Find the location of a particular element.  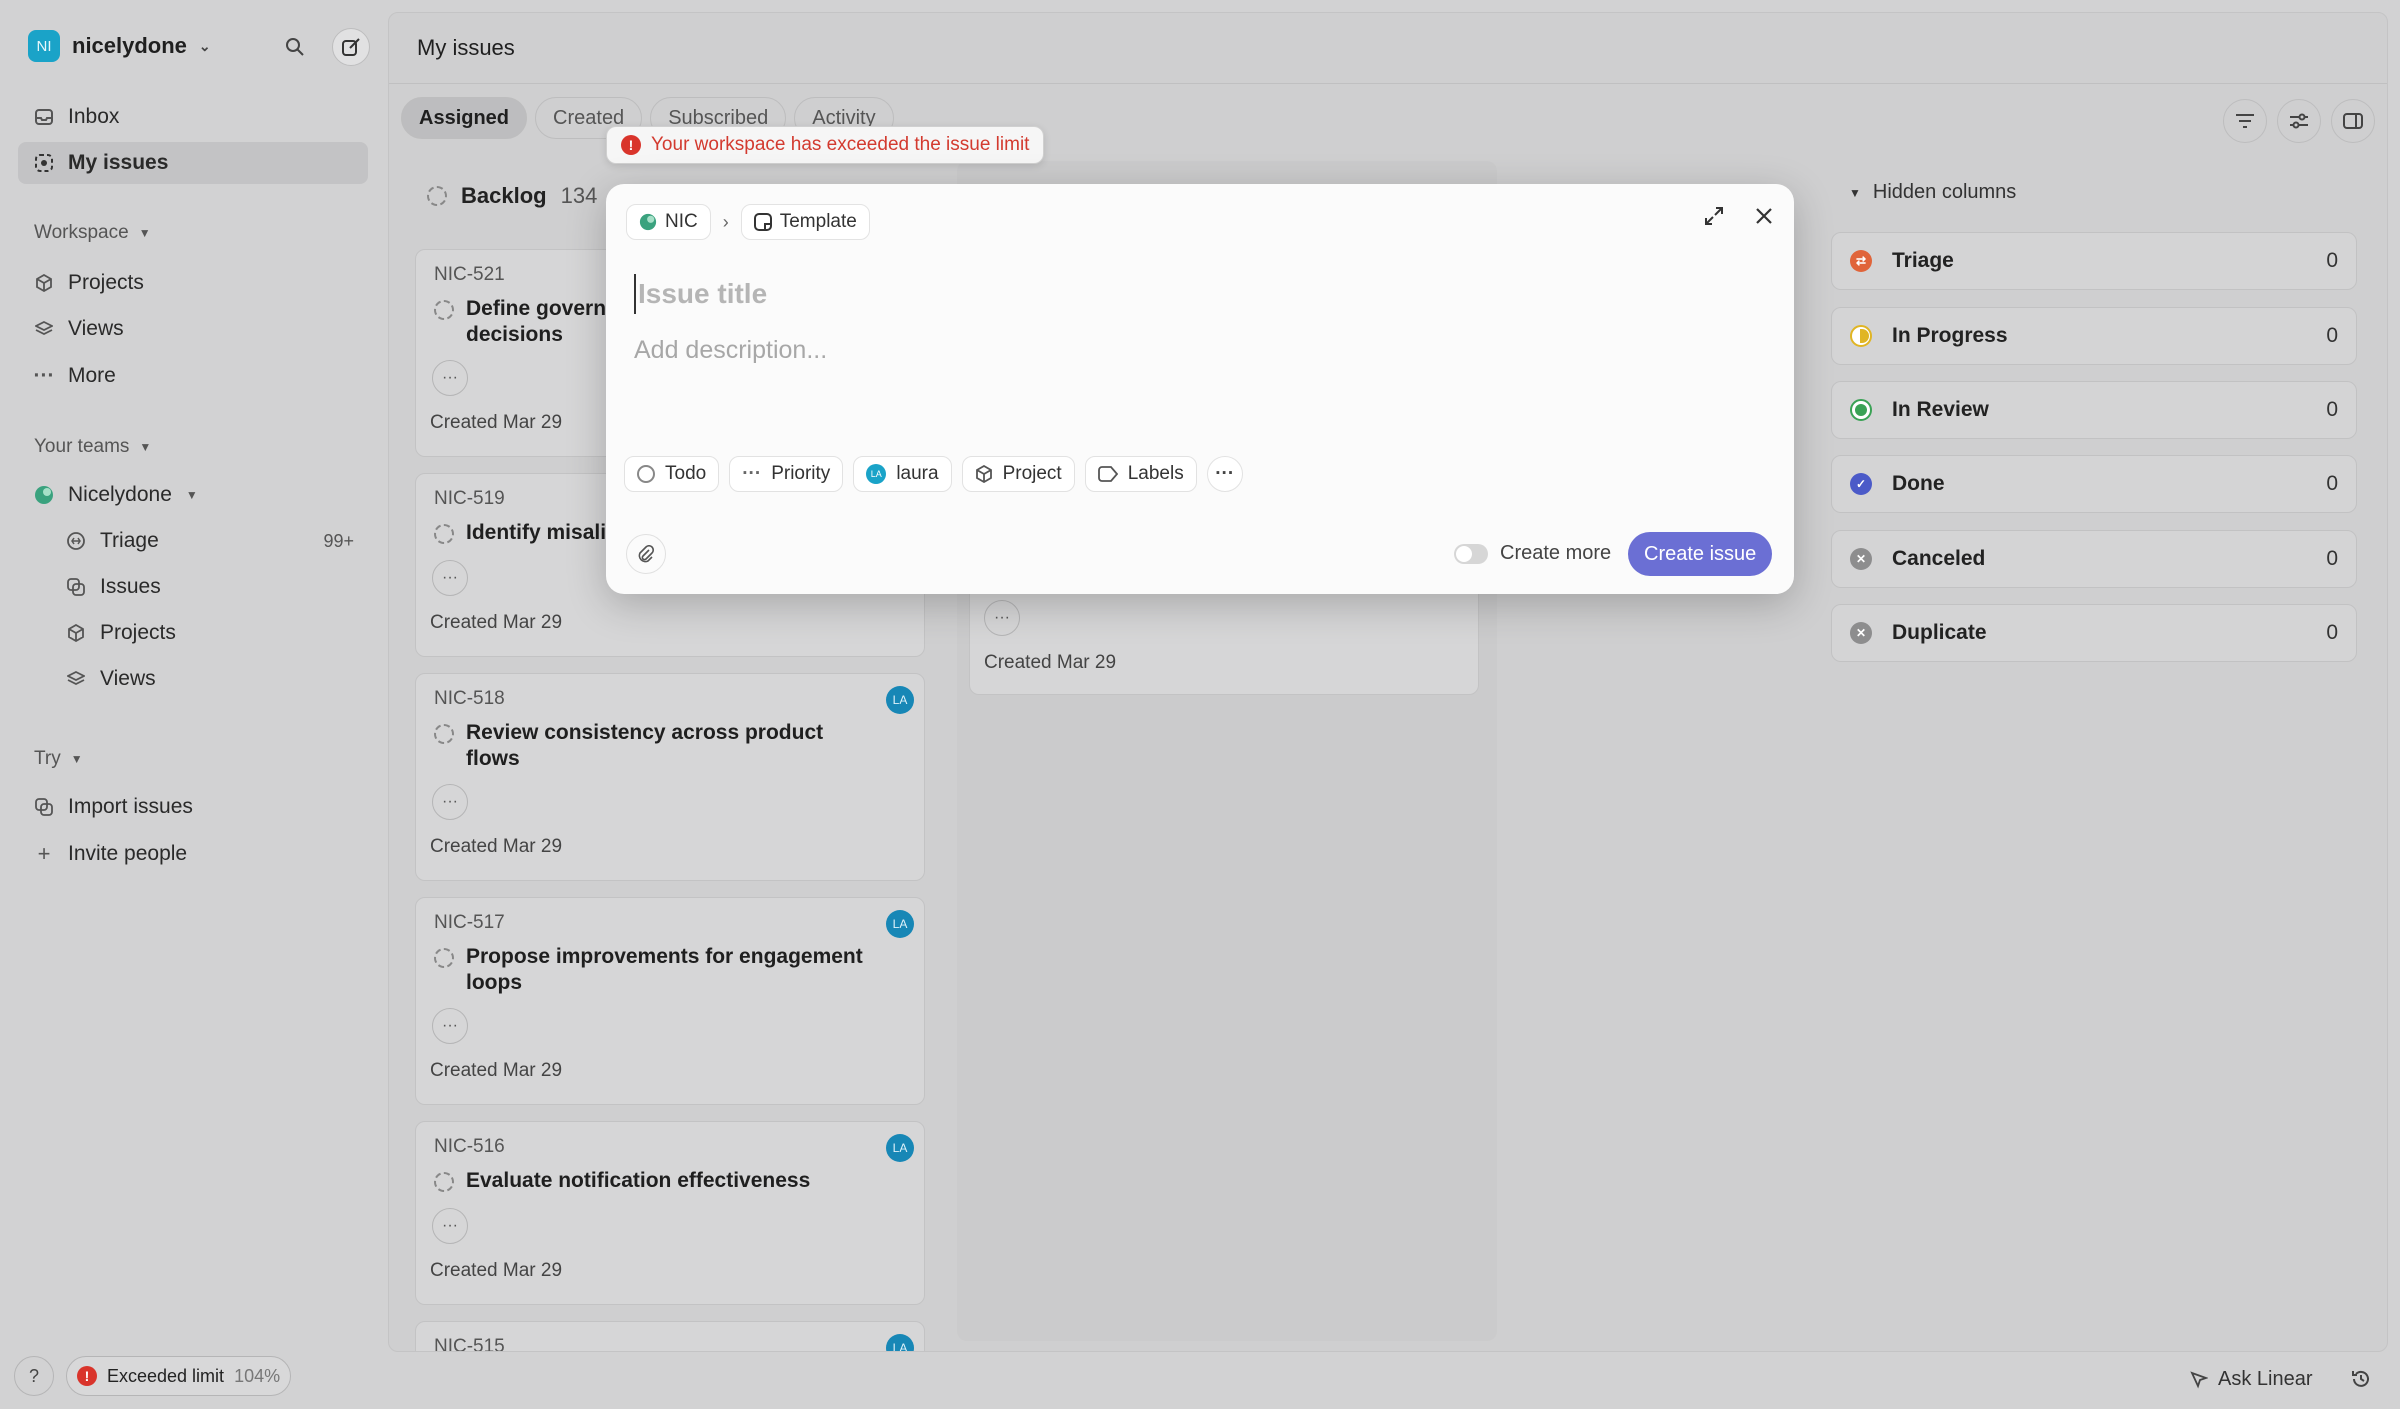

hidden-column-triage: ⇄ Triage 0 is located at coordinates (2094, 261).